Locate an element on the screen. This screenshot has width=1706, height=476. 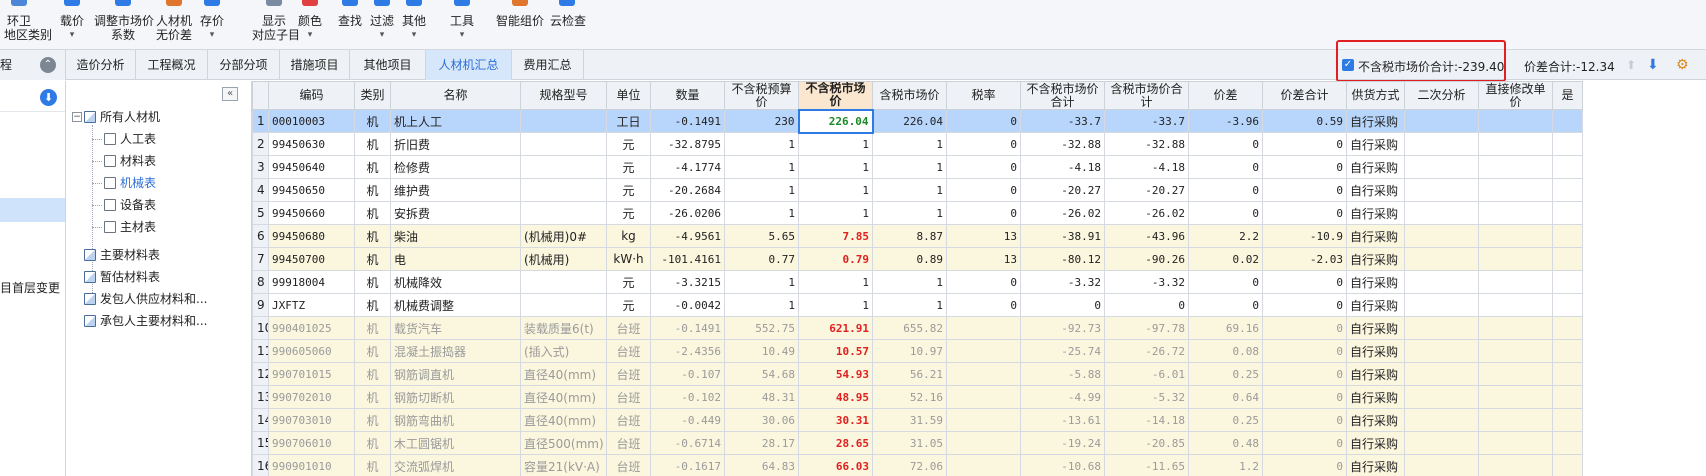
download-icon: ⬇ is located at coordinates (48, 97).